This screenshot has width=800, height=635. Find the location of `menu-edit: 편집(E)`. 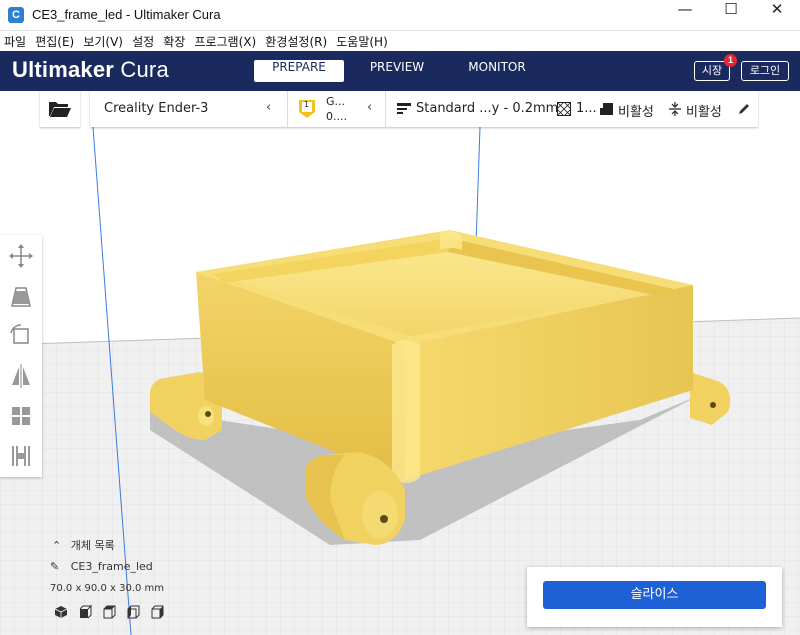

menu-edit: 편집(E) is located at coordinates (52, 40).